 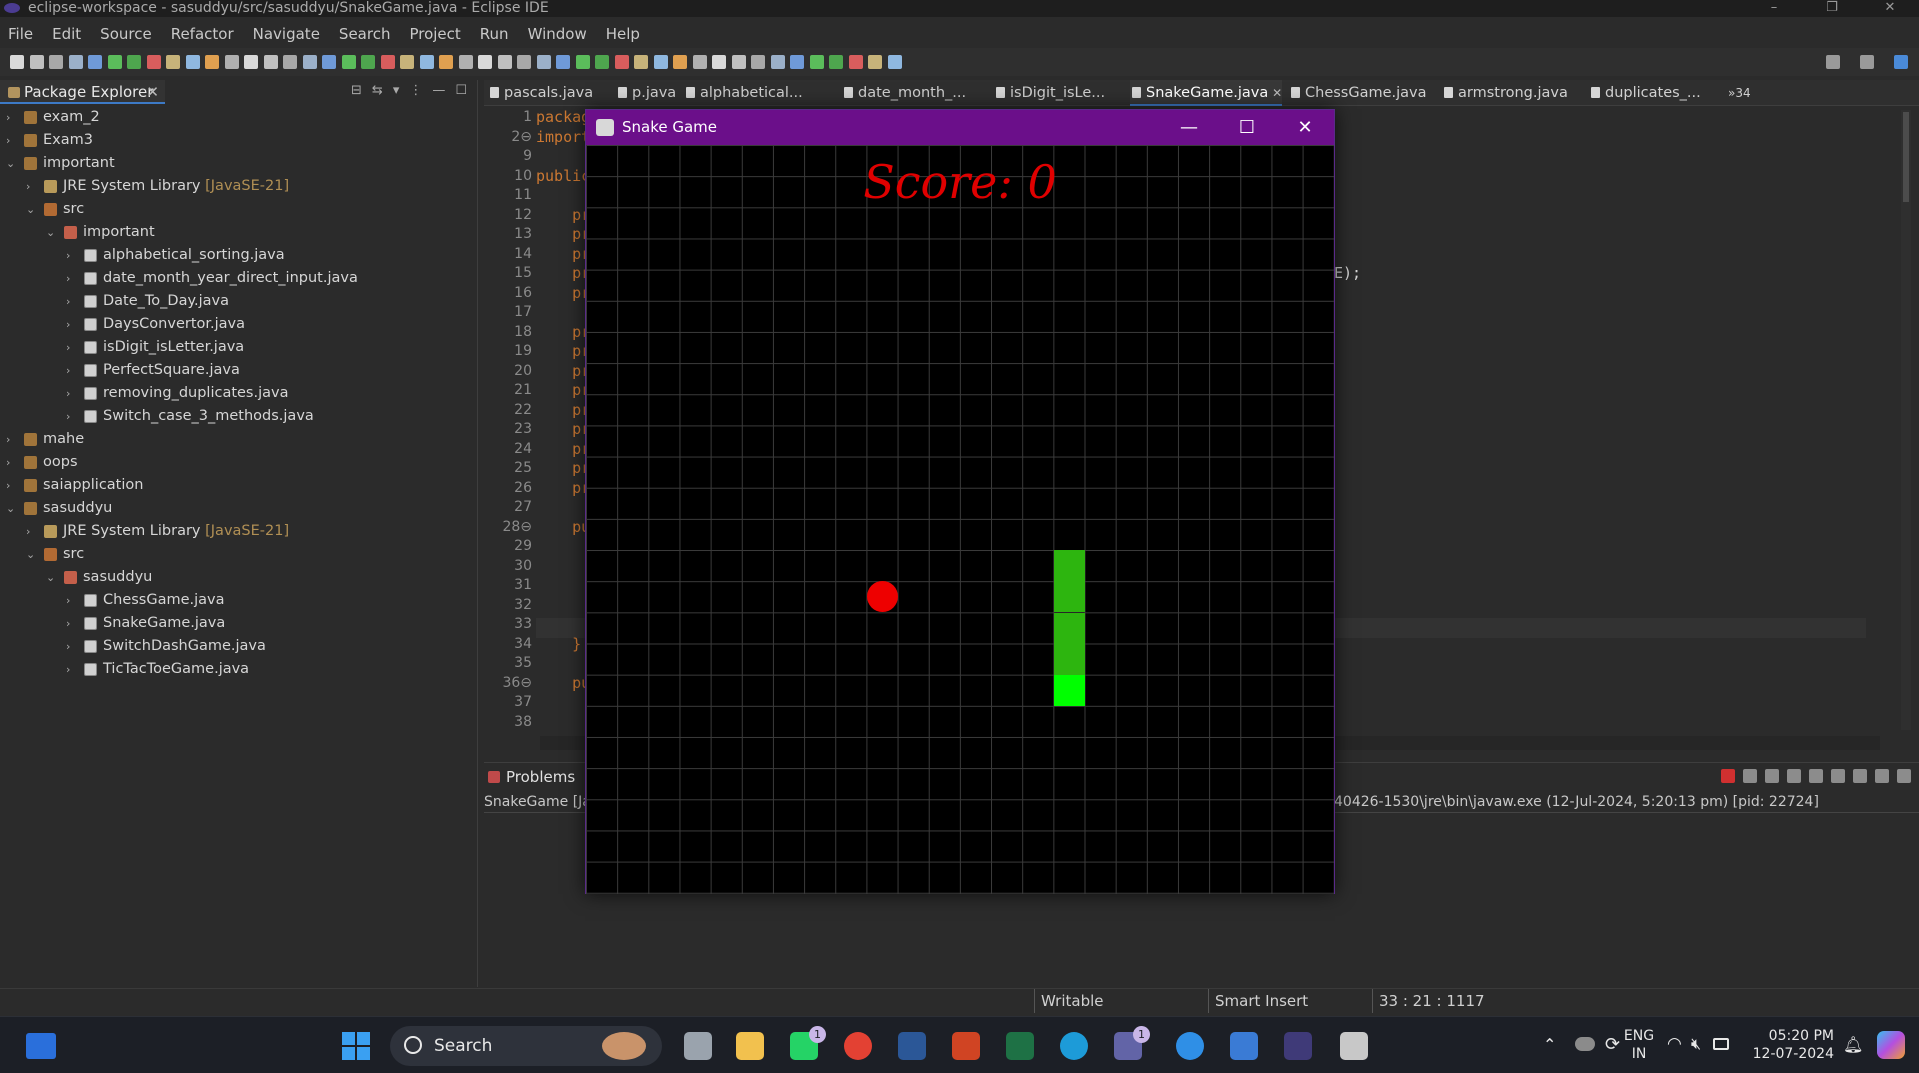 What do you see at coordinates (646, 93) in the screenshot?
I see `editor-tab: p.java` at bounding box center [646, 93].